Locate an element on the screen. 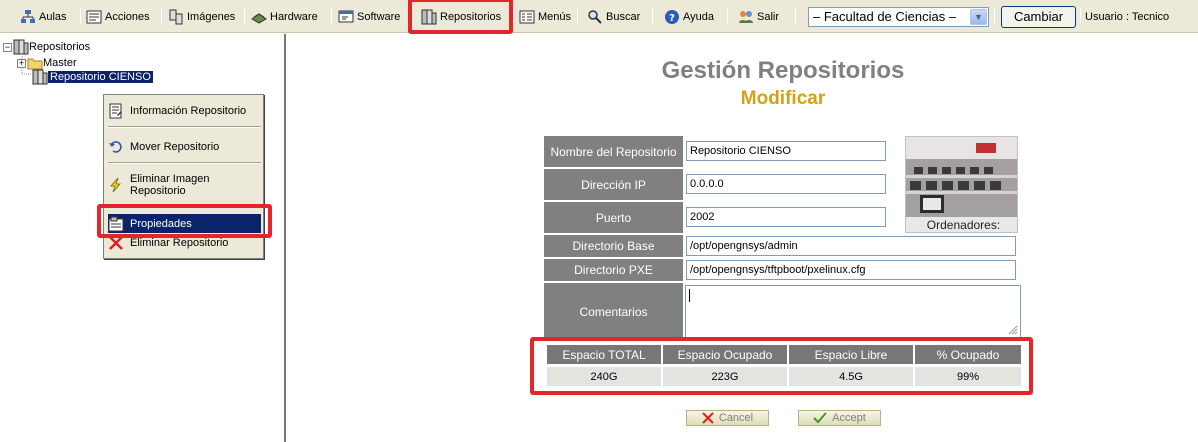 The height and width of the screenshot is (442, 1198). toolbar-ayuda-button: ? Ayuda is located at coordinates (689, 17).